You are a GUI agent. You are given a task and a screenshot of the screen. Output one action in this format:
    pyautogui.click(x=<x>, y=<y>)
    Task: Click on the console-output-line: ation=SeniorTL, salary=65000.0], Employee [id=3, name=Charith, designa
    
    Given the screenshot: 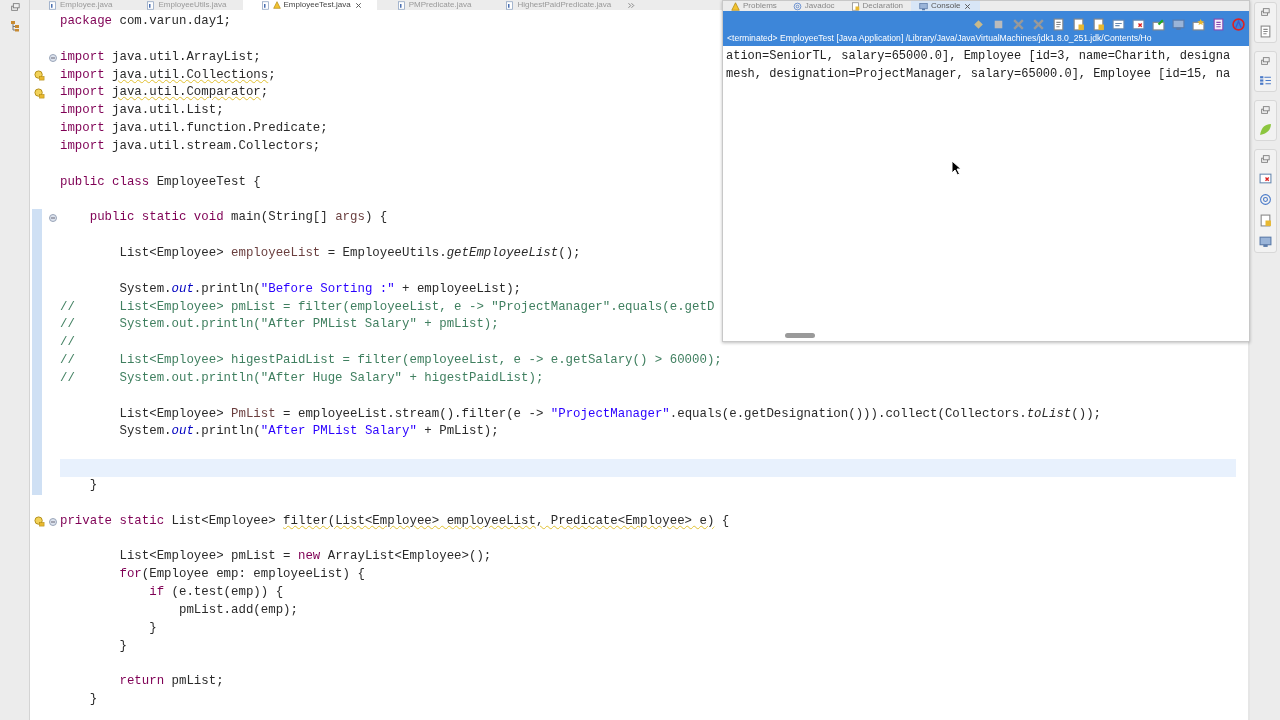 What is the action you would take?
    pyautogui.click(x=979, y=56)
    